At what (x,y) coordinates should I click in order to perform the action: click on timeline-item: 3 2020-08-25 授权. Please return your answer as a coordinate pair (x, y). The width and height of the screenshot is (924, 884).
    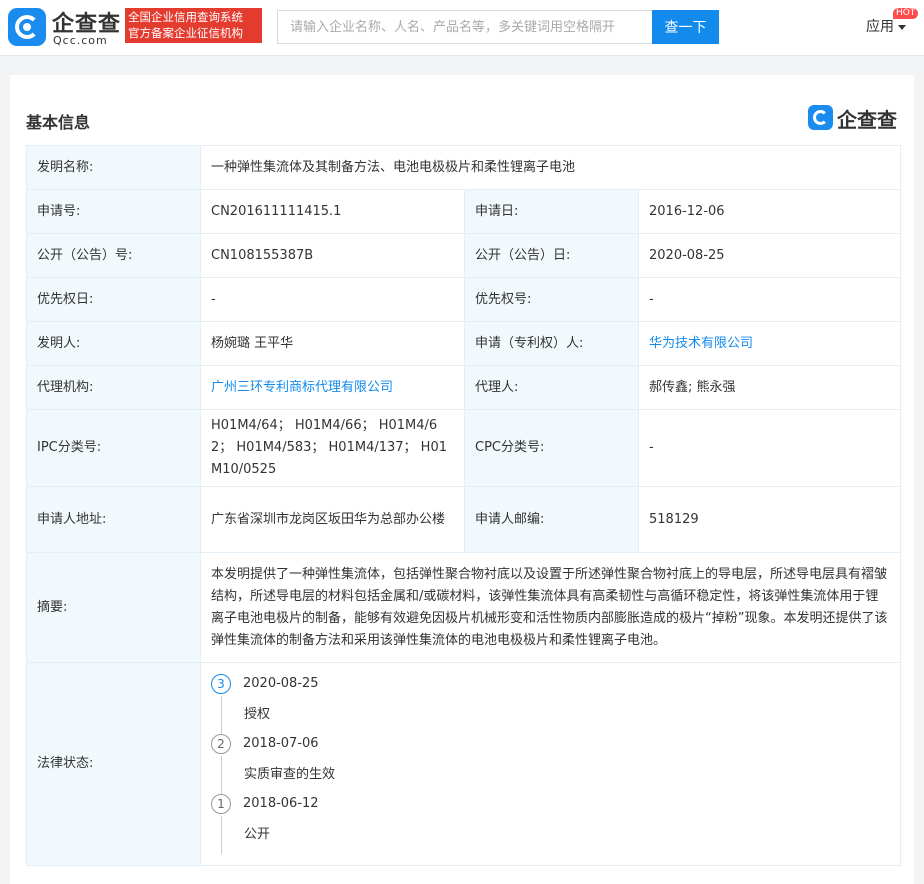
    Looking at the image, I should click on (550, 704).